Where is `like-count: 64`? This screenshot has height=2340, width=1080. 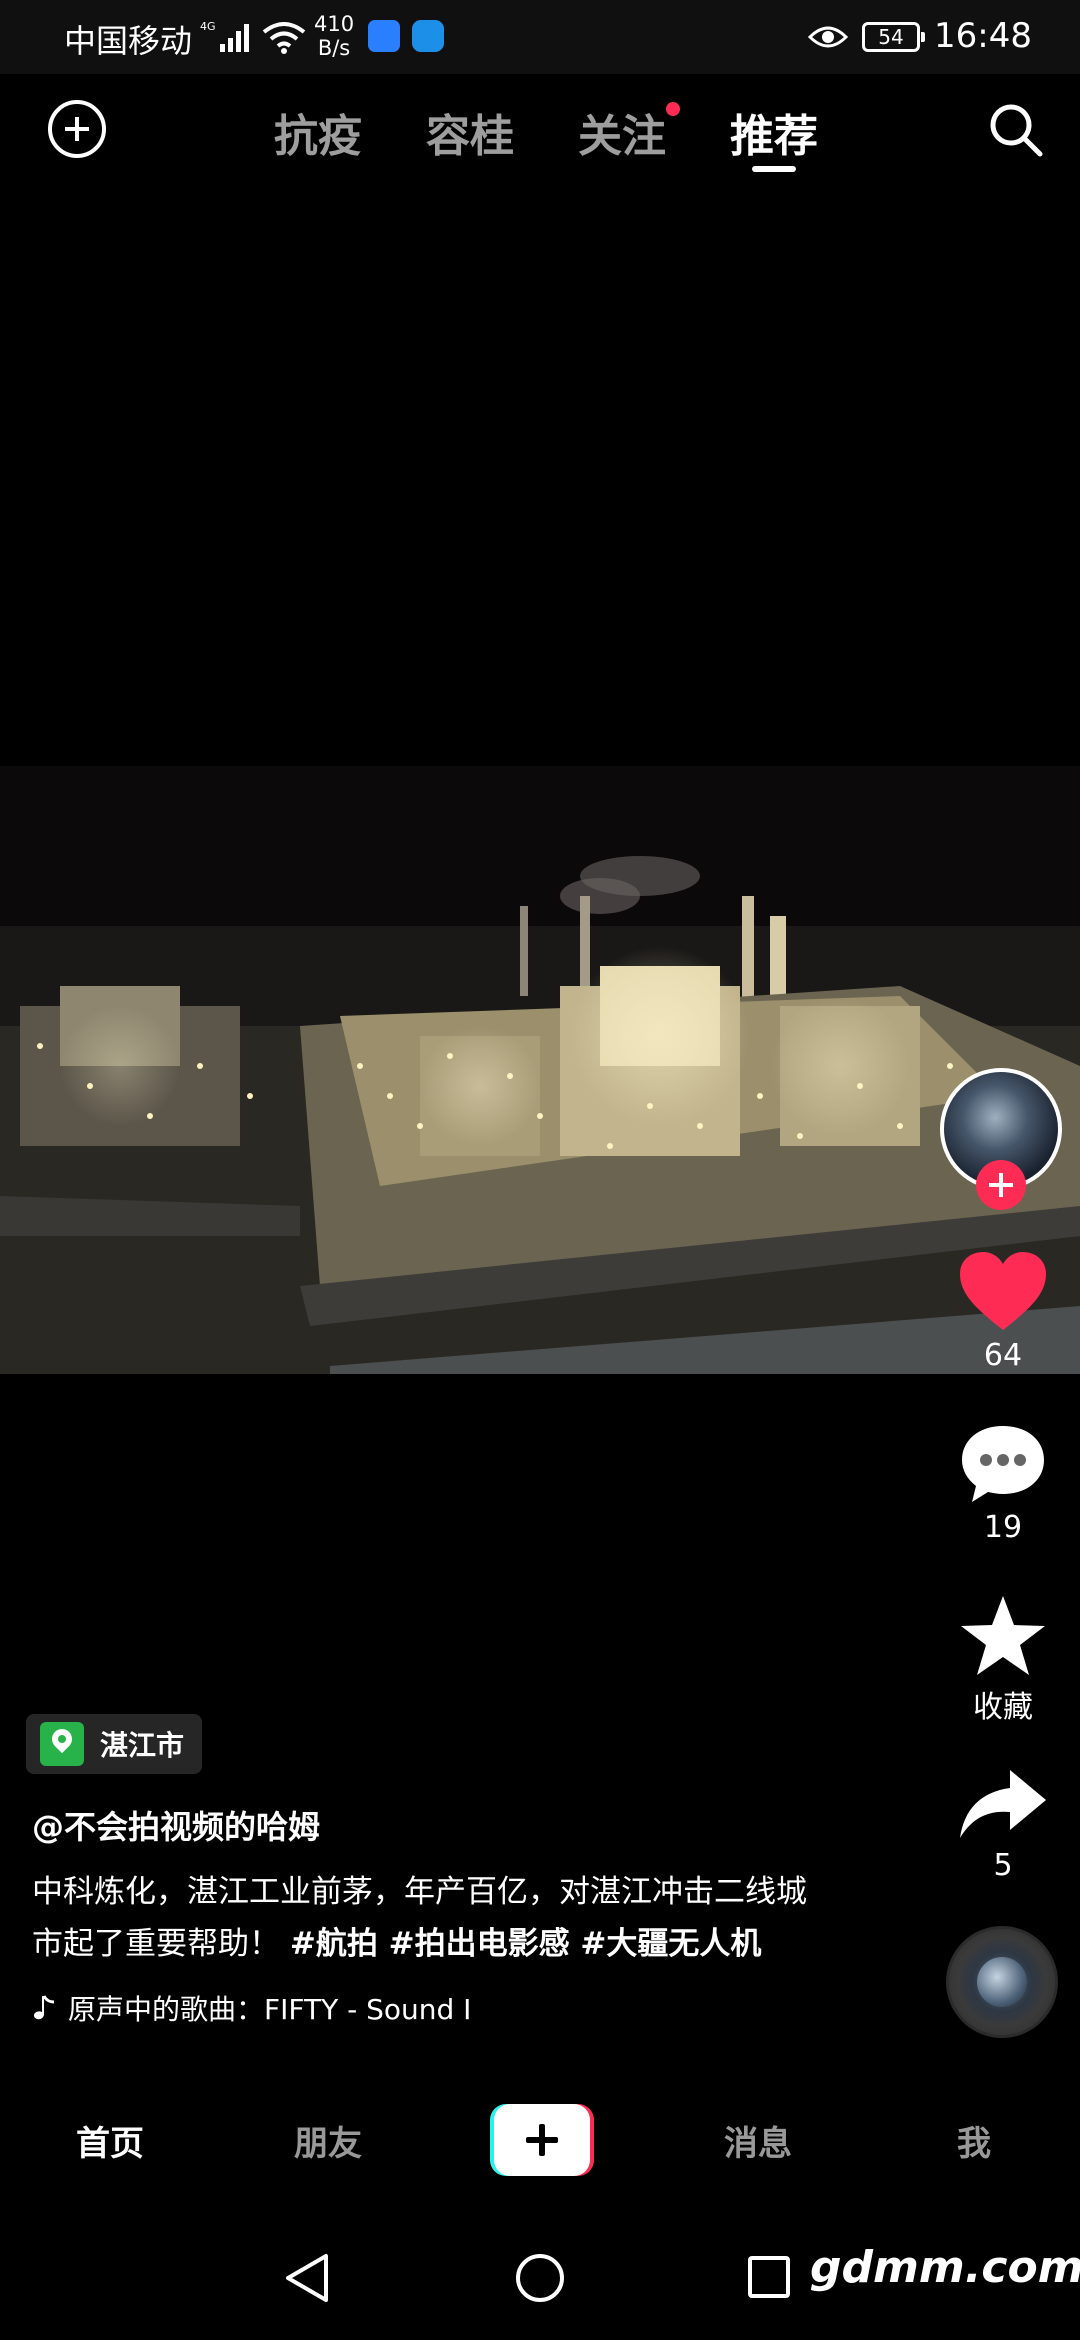 like-count: 64 is located at coordinates (1003, 1355).